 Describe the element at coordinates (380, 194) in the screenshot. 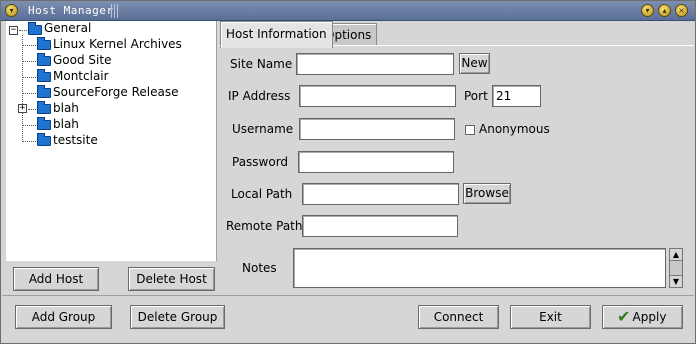

I see `local-path-field` at that location.